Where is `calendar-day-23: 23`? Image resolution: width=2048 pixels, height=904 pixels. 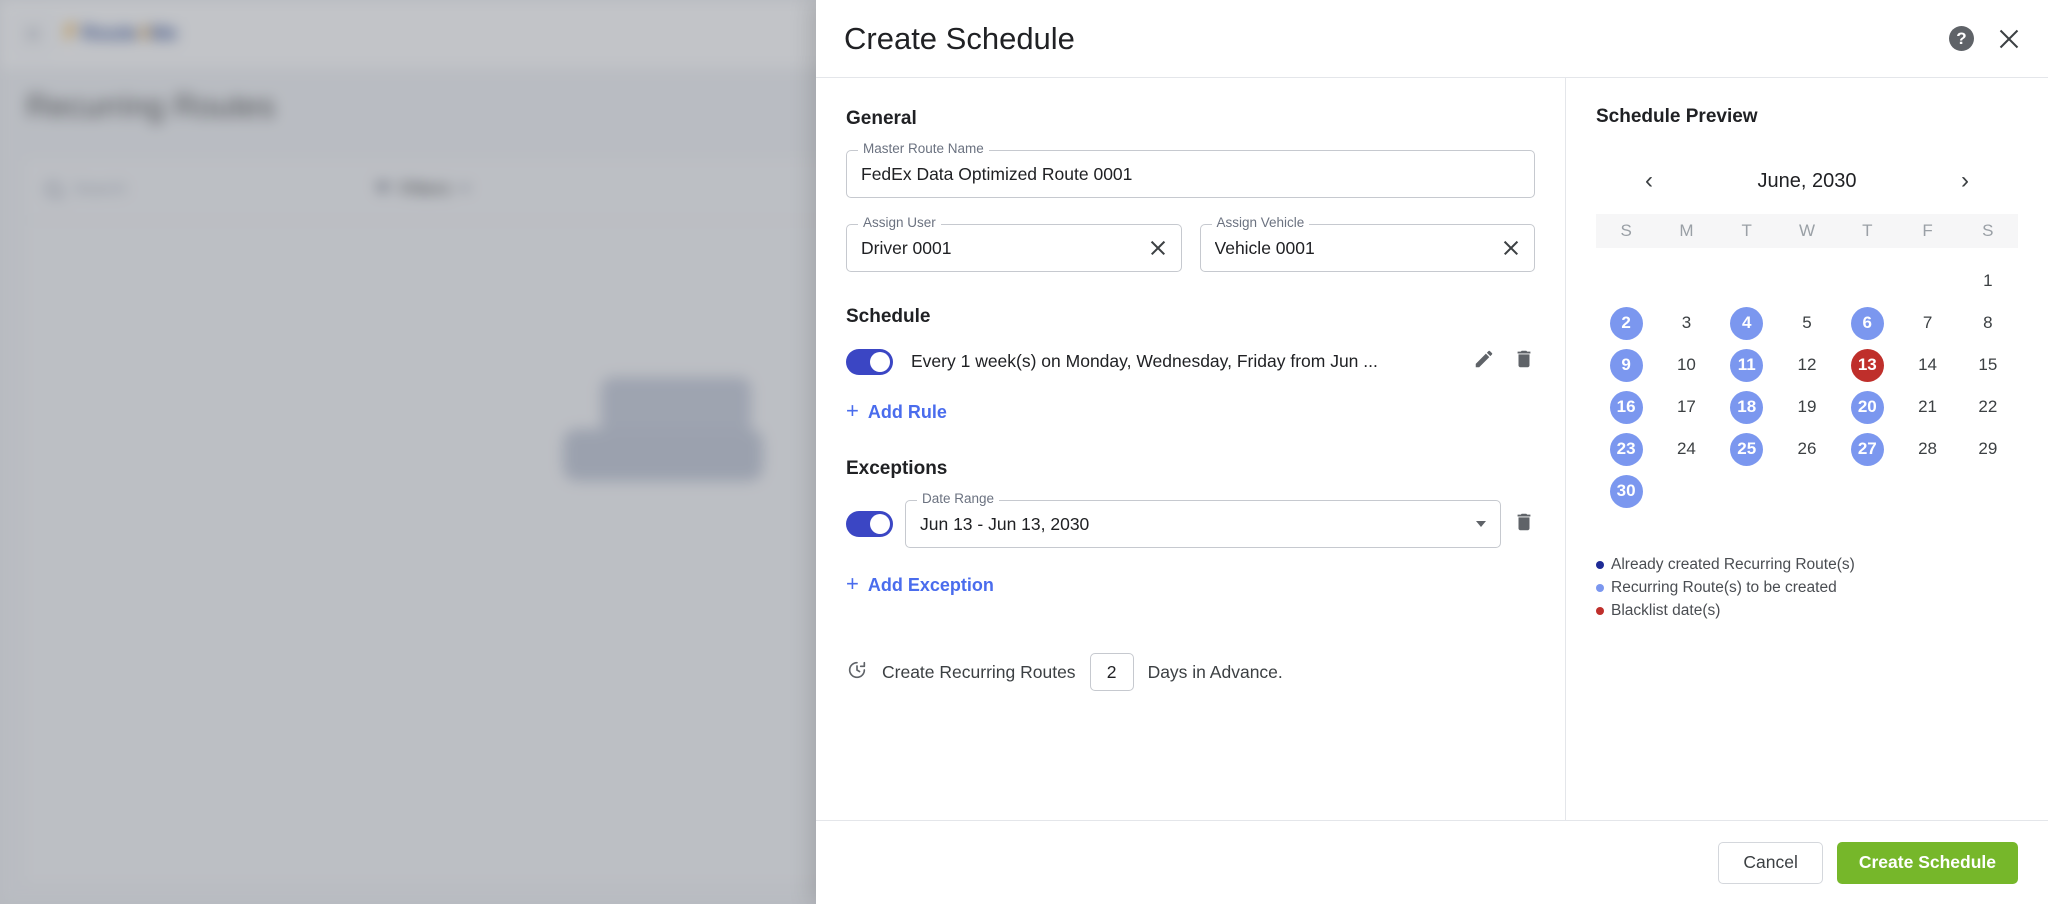 calendar-day-23: 23 is located at coordinates (1626, 449).